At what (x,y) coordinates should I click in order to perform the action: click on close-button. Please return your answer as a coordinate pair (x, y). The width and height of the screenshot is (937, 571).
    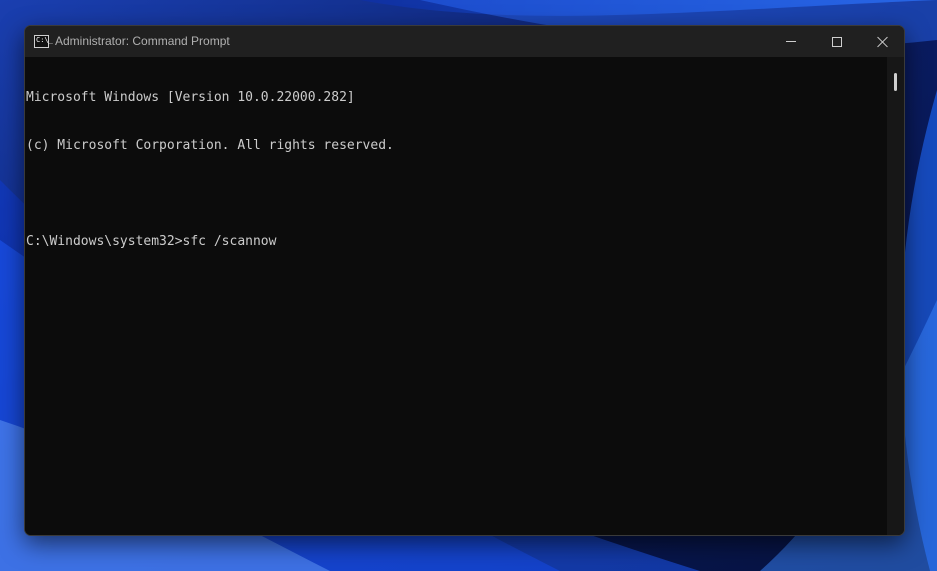
    Looking at the image, I should click on (882, 41).